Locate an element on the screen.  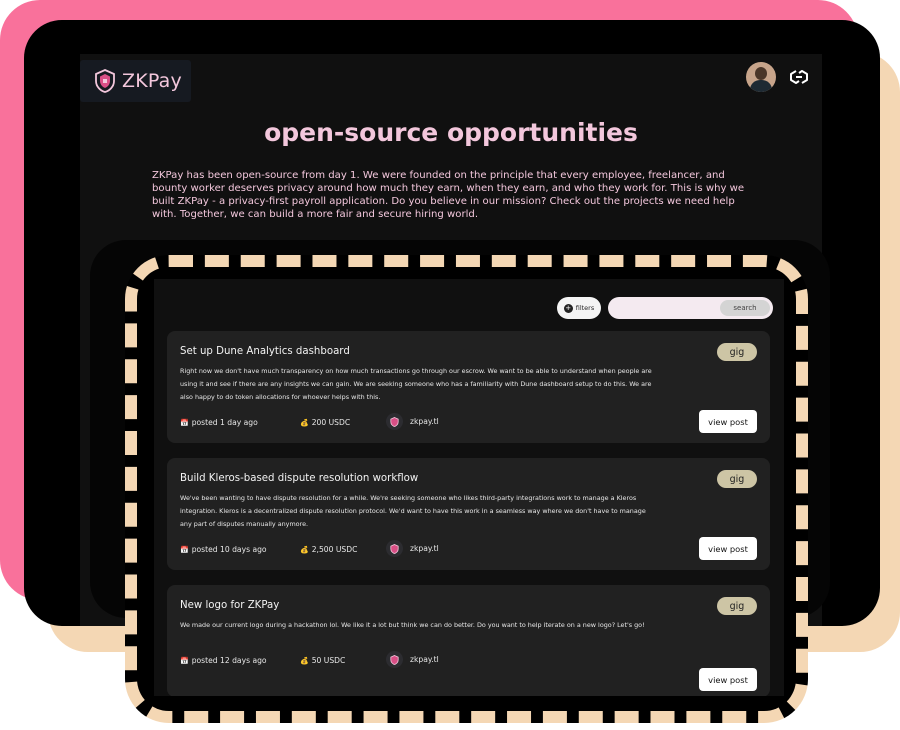
job-title: Set up Dune Analytics dashboard is located at coordinates (265, 351).